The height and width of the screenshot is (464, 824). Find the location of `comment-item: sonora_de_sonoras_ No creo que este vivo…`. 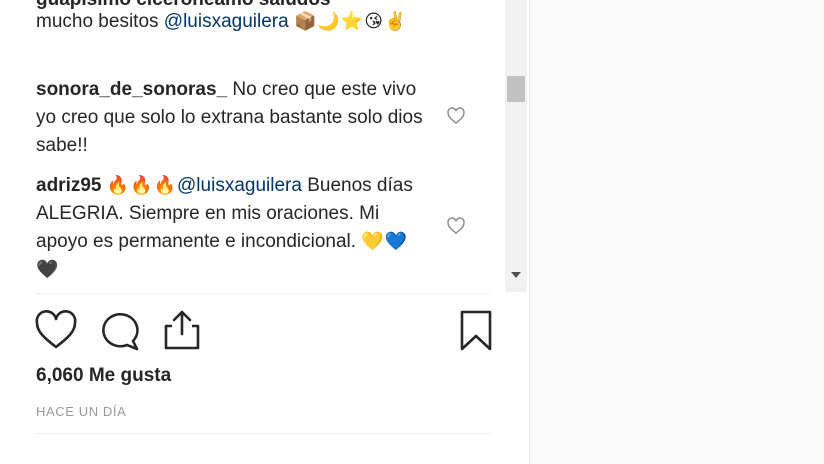

comment-item: sonora_de_sonoras_ No creo que este vivo… is located at coordinates (233, 118).